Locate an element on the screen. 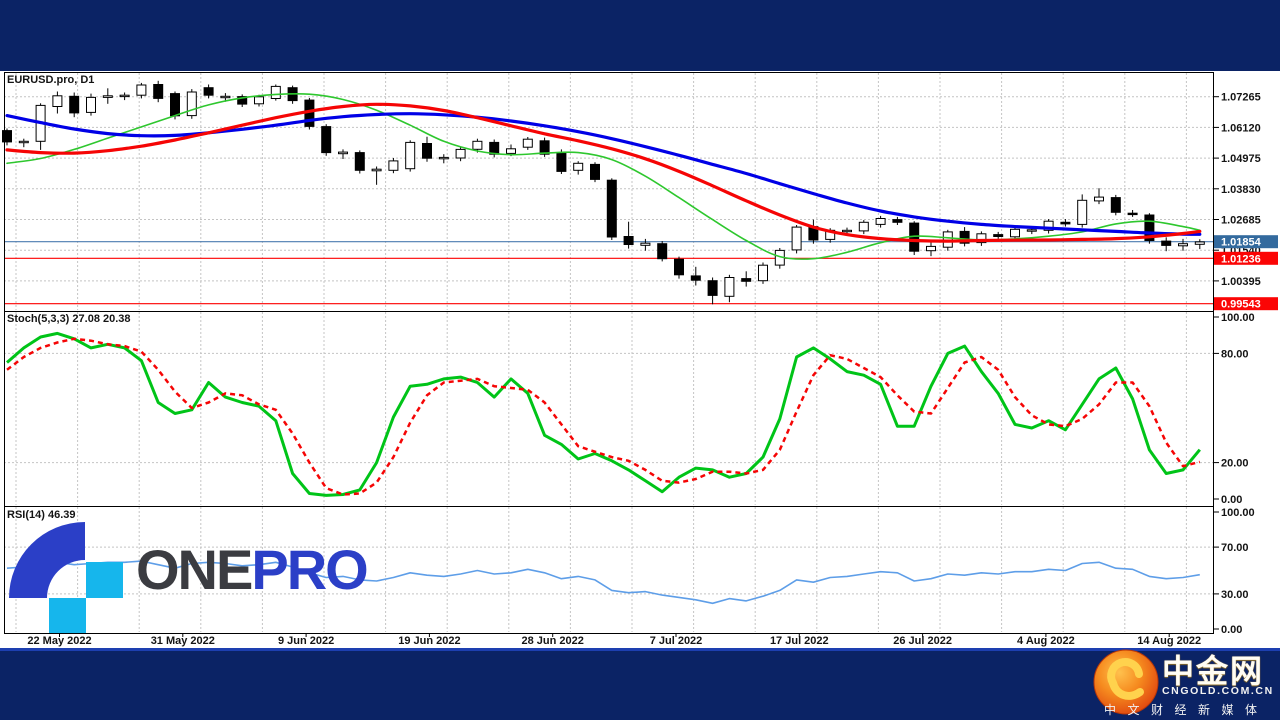 The height and width of the screenshot is (720, 1280). onepro-logo-text: ONEPRO is located at coordinates (252, 570).